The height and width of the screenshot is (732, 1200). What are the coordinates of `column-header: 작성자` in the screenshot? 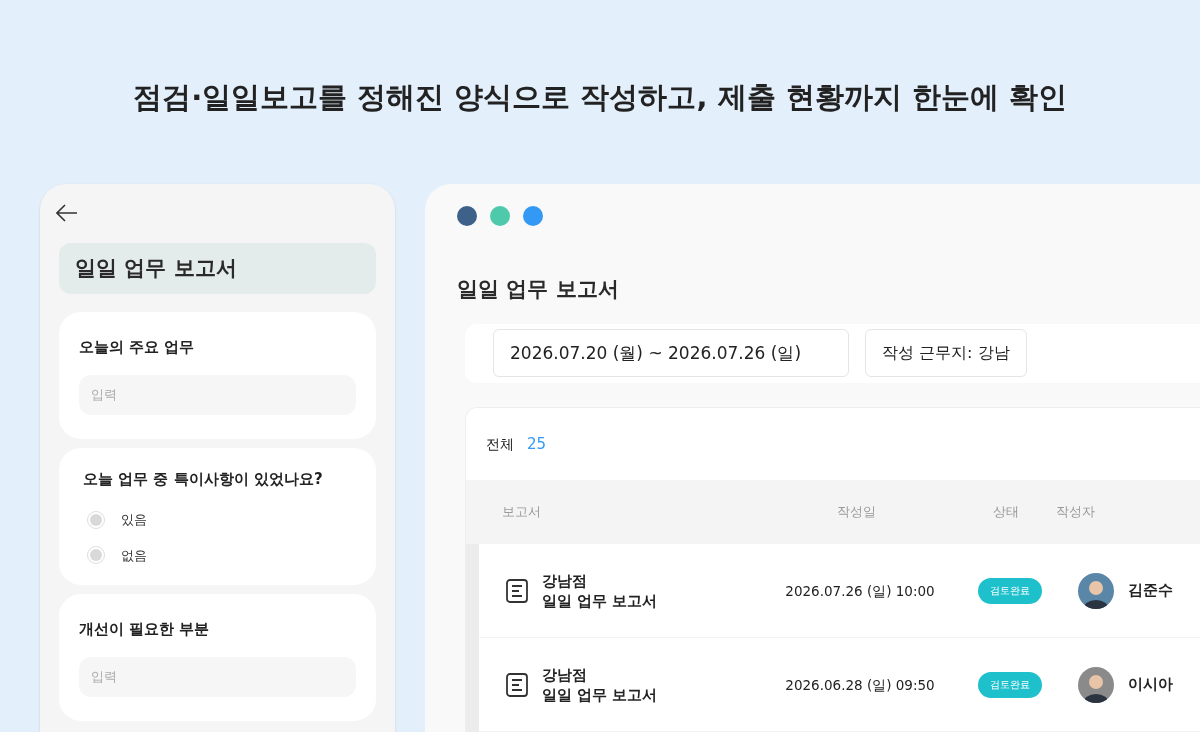 It's located at (1075, 512).